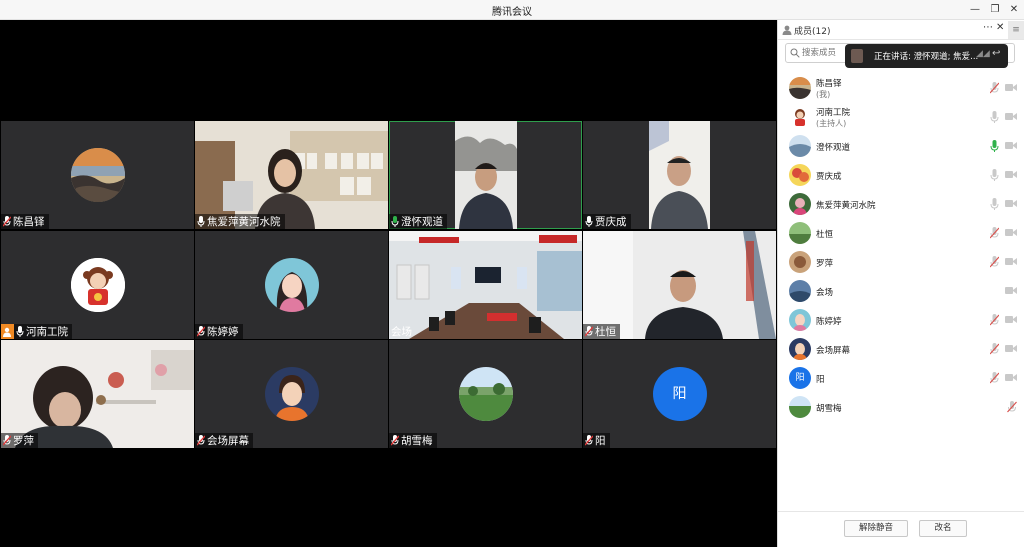  Describe the element at coordinates (901, 320) in the screenshot. I see `member-row: 陈婷婷` at that location.